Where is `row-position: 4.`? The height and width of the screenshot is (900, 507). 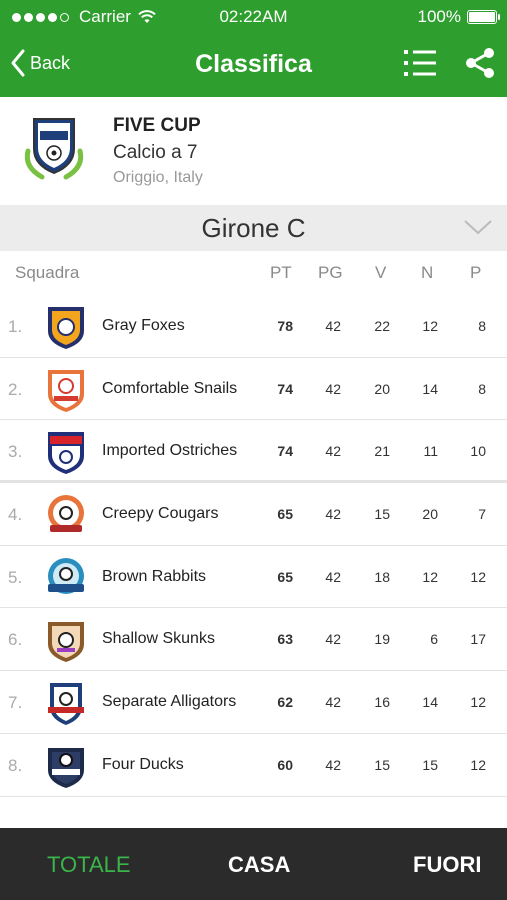 row-position: 4. is located at coordinates (15, 515).